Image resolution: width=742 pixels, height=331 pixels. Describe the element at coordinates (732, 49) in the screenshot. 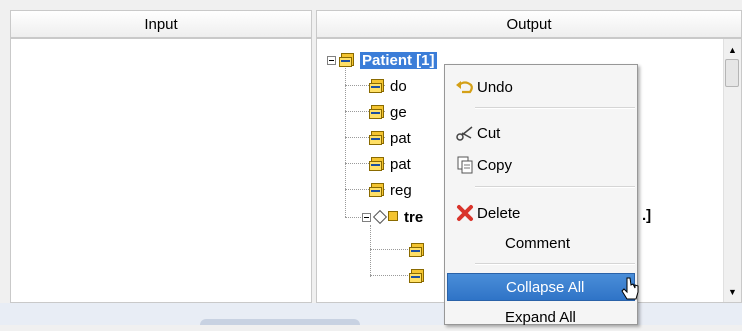

I see `scroll-up-icon: ▲` at that location.